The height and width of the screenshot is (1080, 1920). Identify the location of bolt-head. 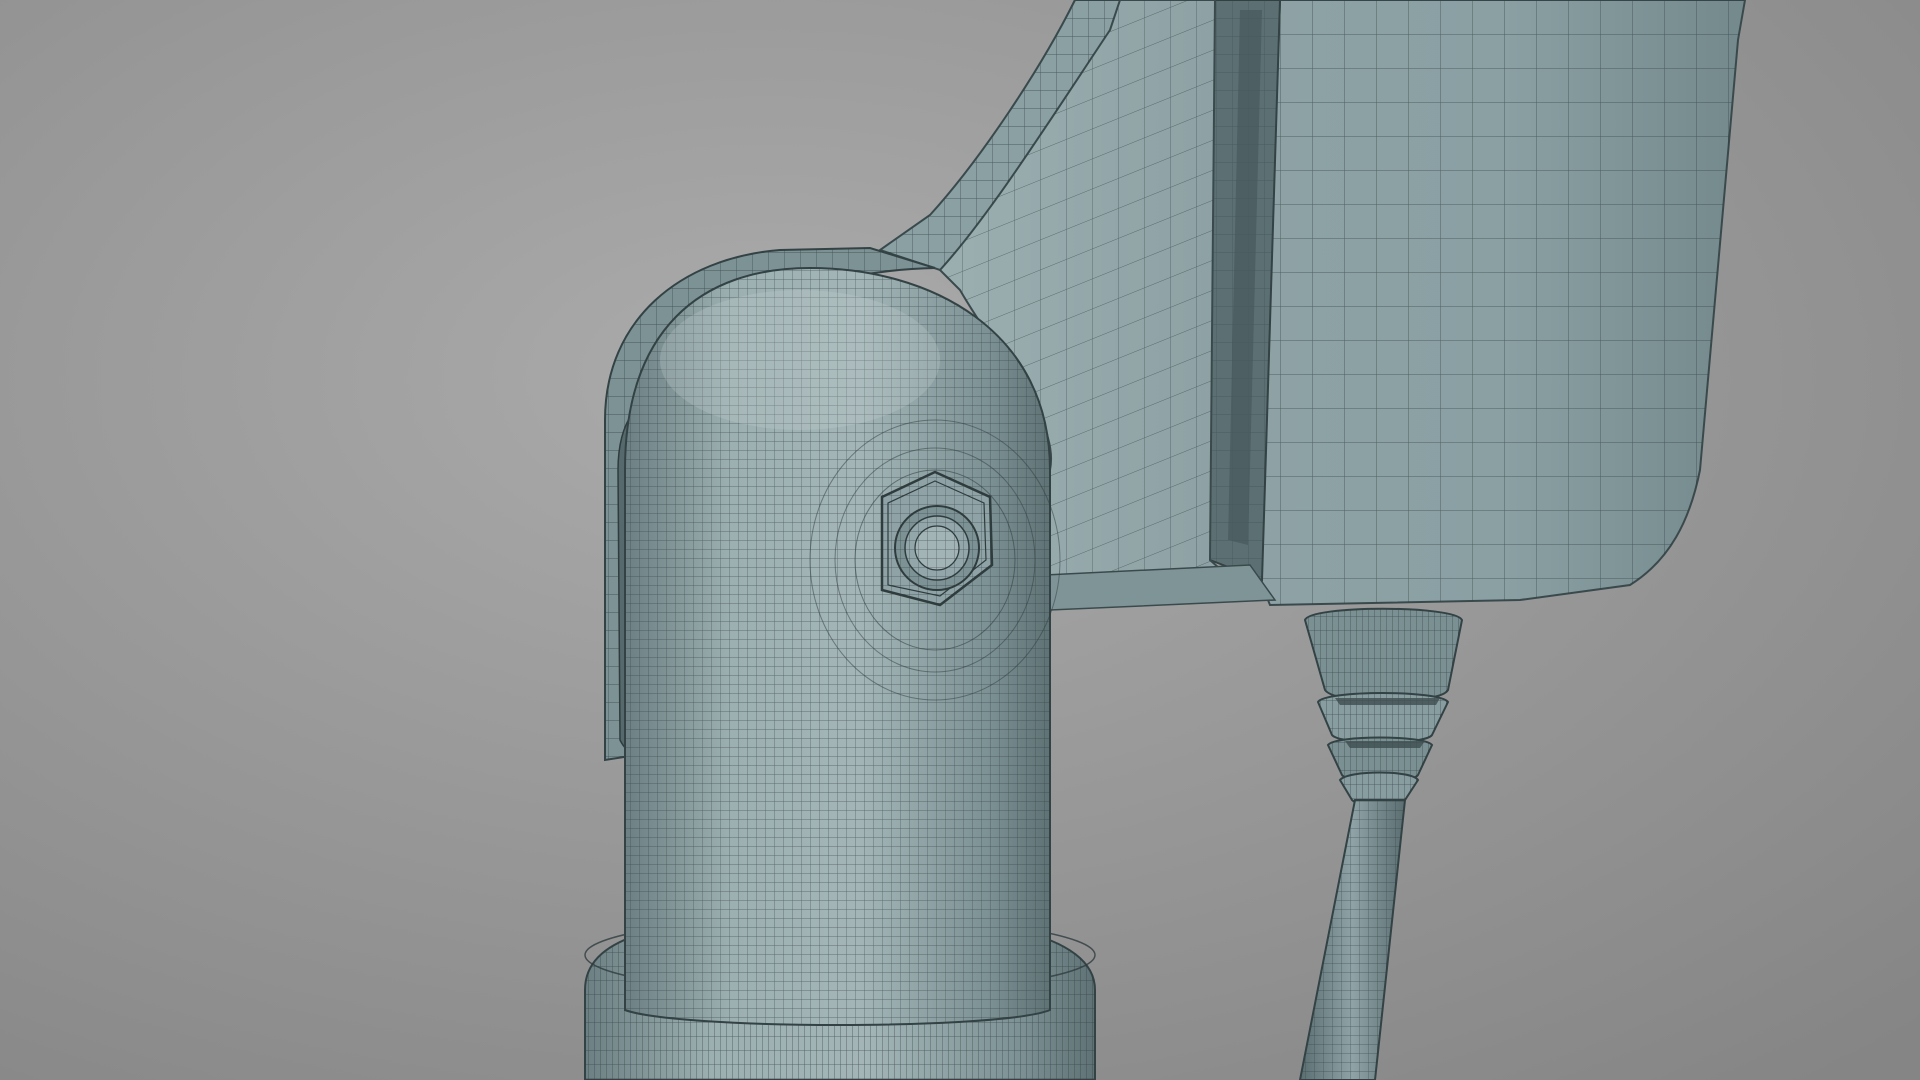
(937, 548).